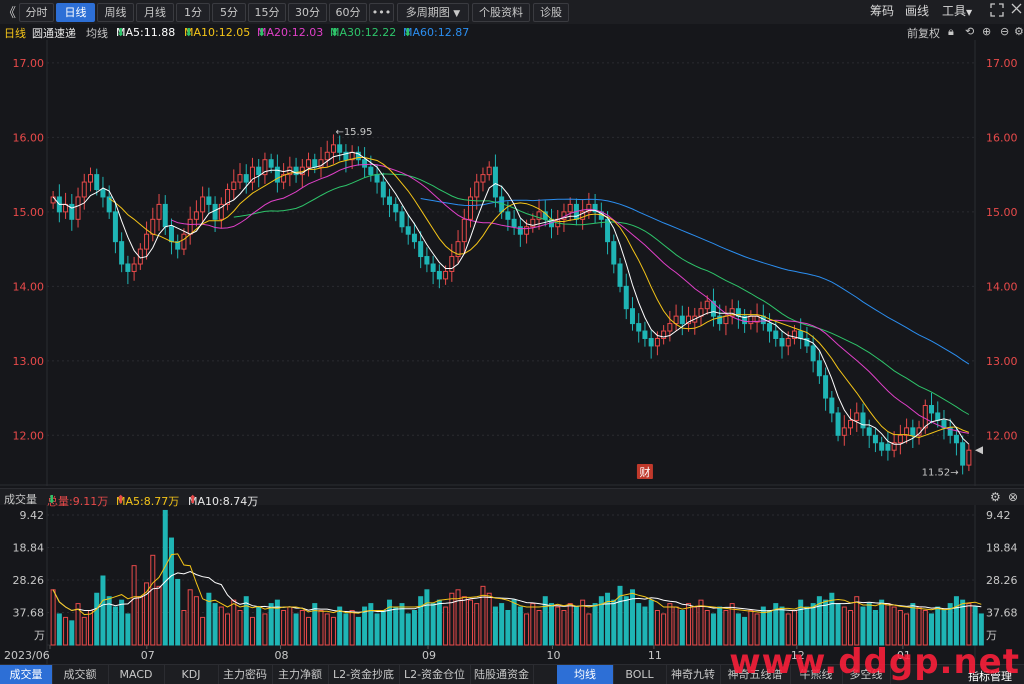 This screenshot has width=1024, height=684. Describe the element at coordinates (229, 12) in the screenshot. I see `period-tab: 5分` at that location.